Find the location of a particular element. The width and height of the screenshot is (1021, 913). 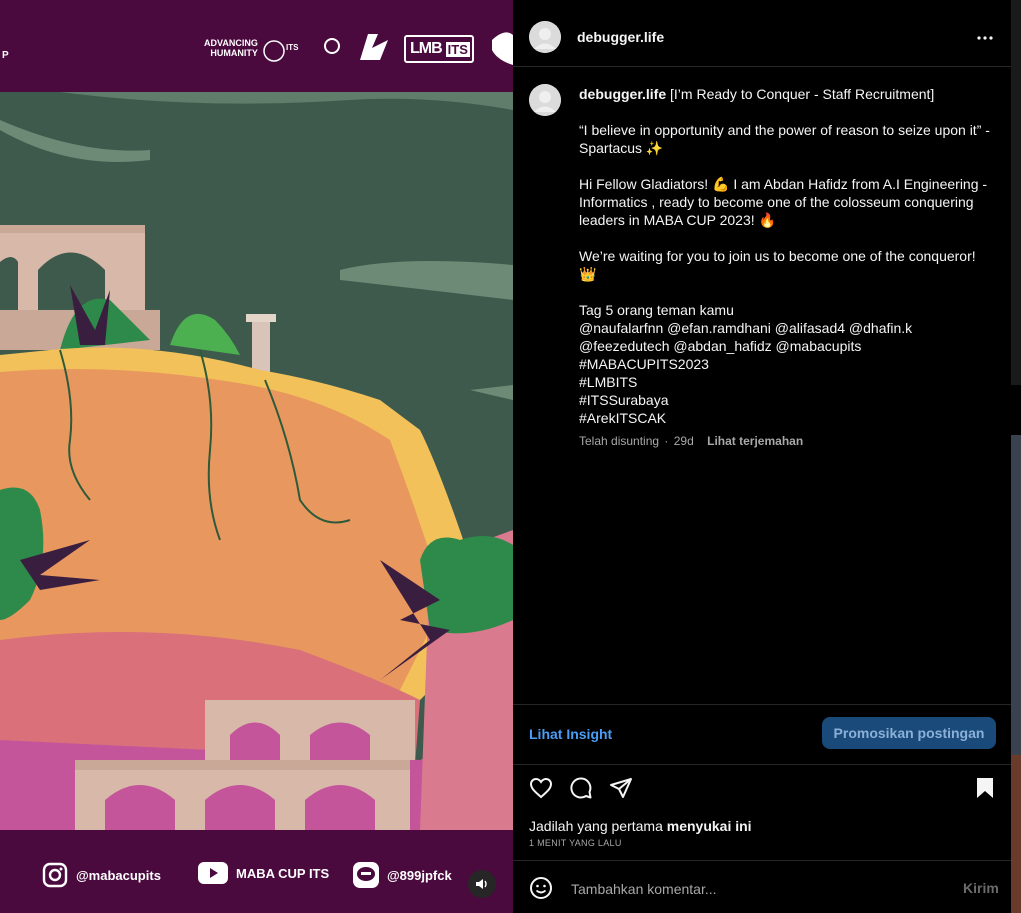

post-age: 29d is located at coordinates (683, 441).